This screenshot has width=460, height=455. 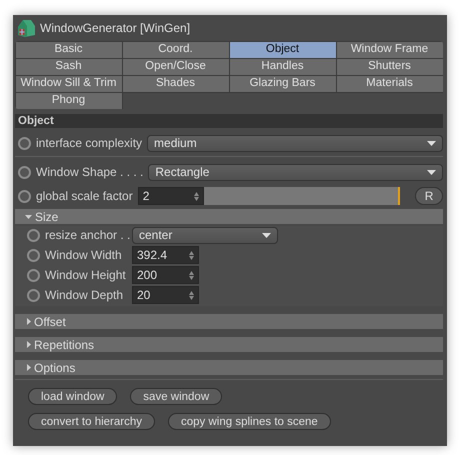 What do you see at coordinates (165, 255) in the screenshot?
I see `number-field: 392.4` at bounding box center [165, 255].